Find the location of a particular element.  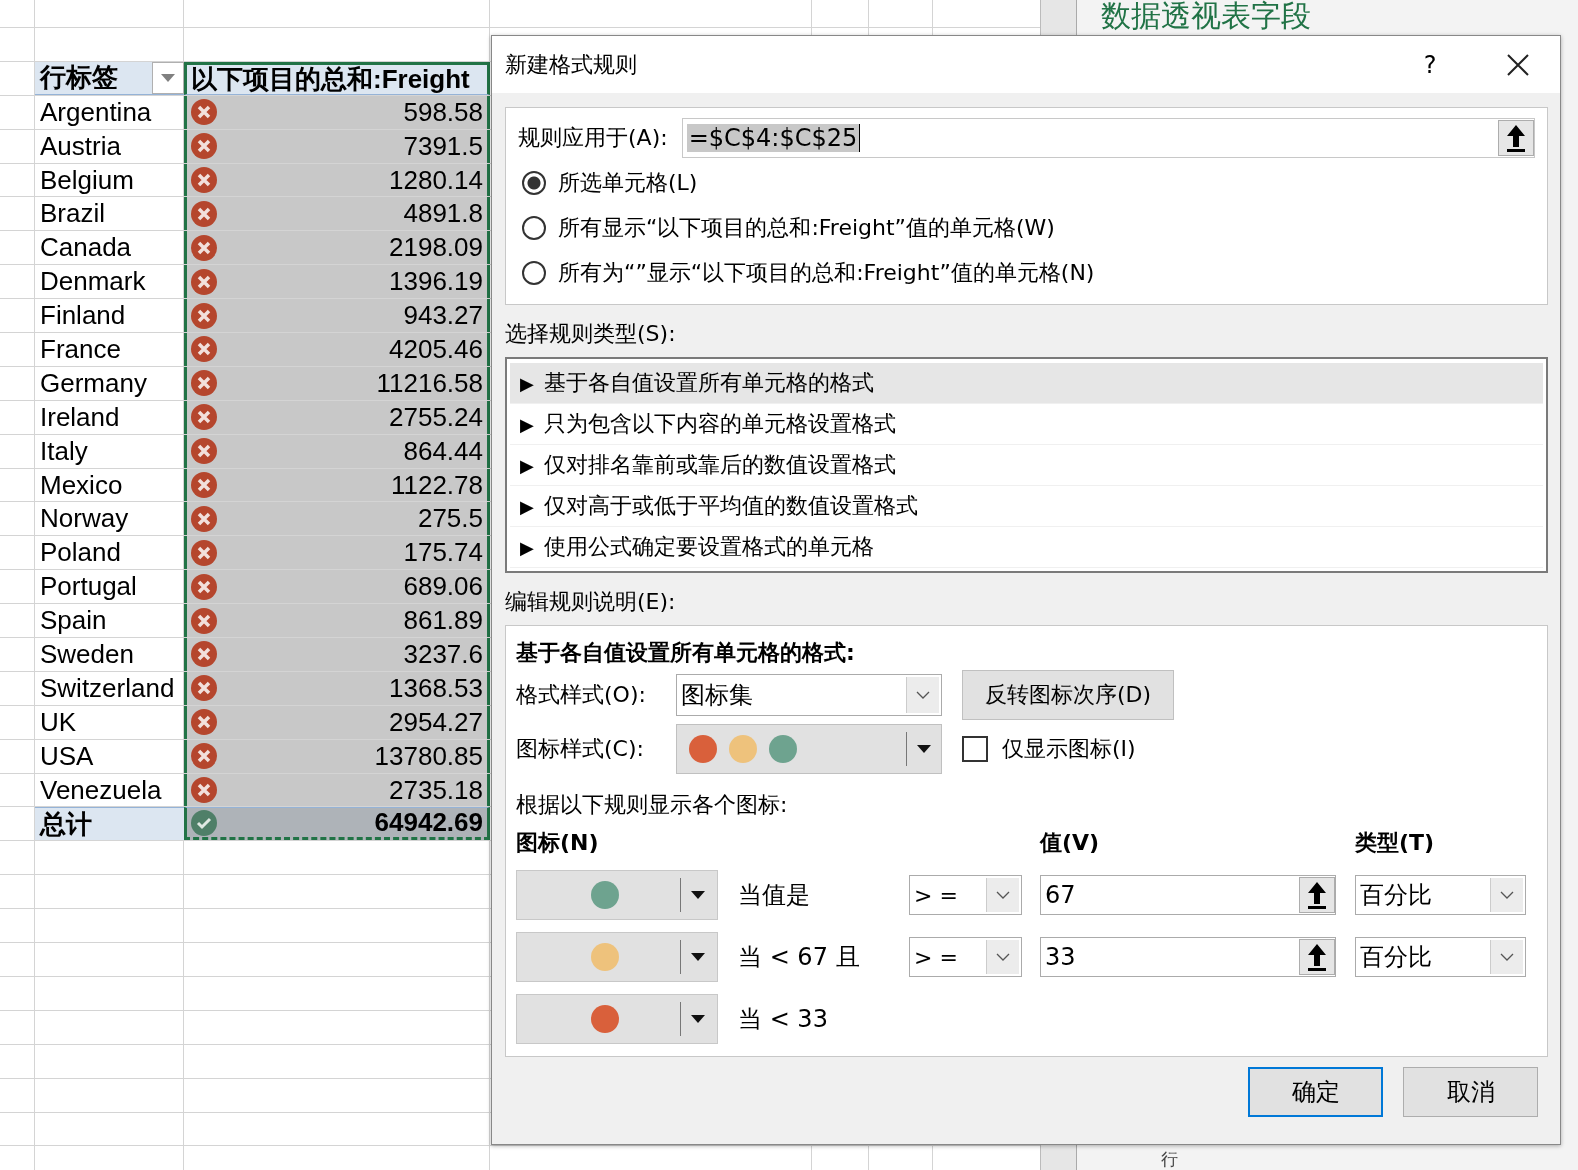

area-label: 行 is located at coordinates (1170, 1159).